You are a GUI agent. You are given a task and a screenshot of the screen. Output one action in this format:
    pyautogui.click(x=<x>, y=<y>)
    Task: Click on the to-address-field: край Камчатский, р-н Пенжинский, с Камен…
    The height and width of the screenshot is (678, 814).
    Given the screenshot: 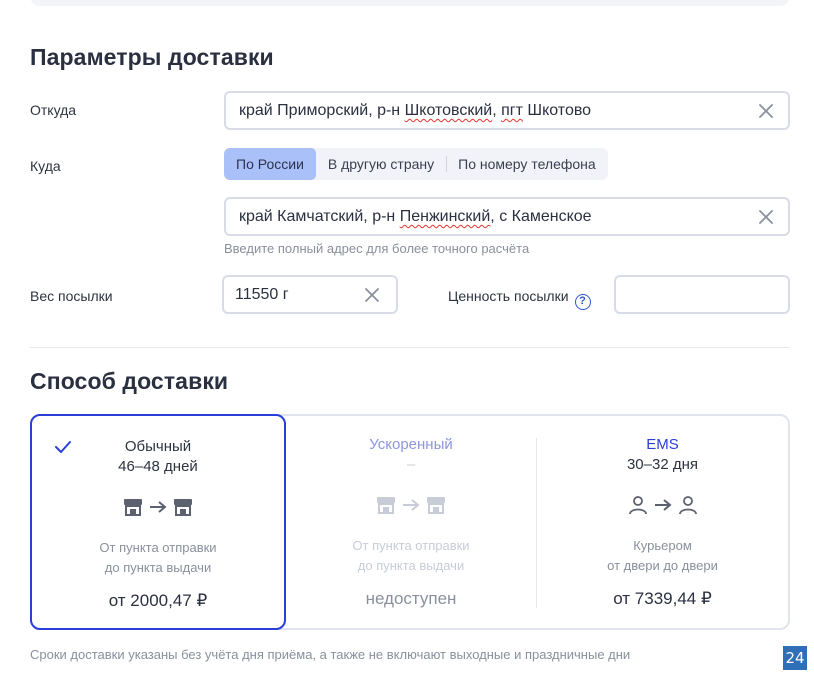 What is the action you would take?
    pyautogui.click(x=507, y=216)
    